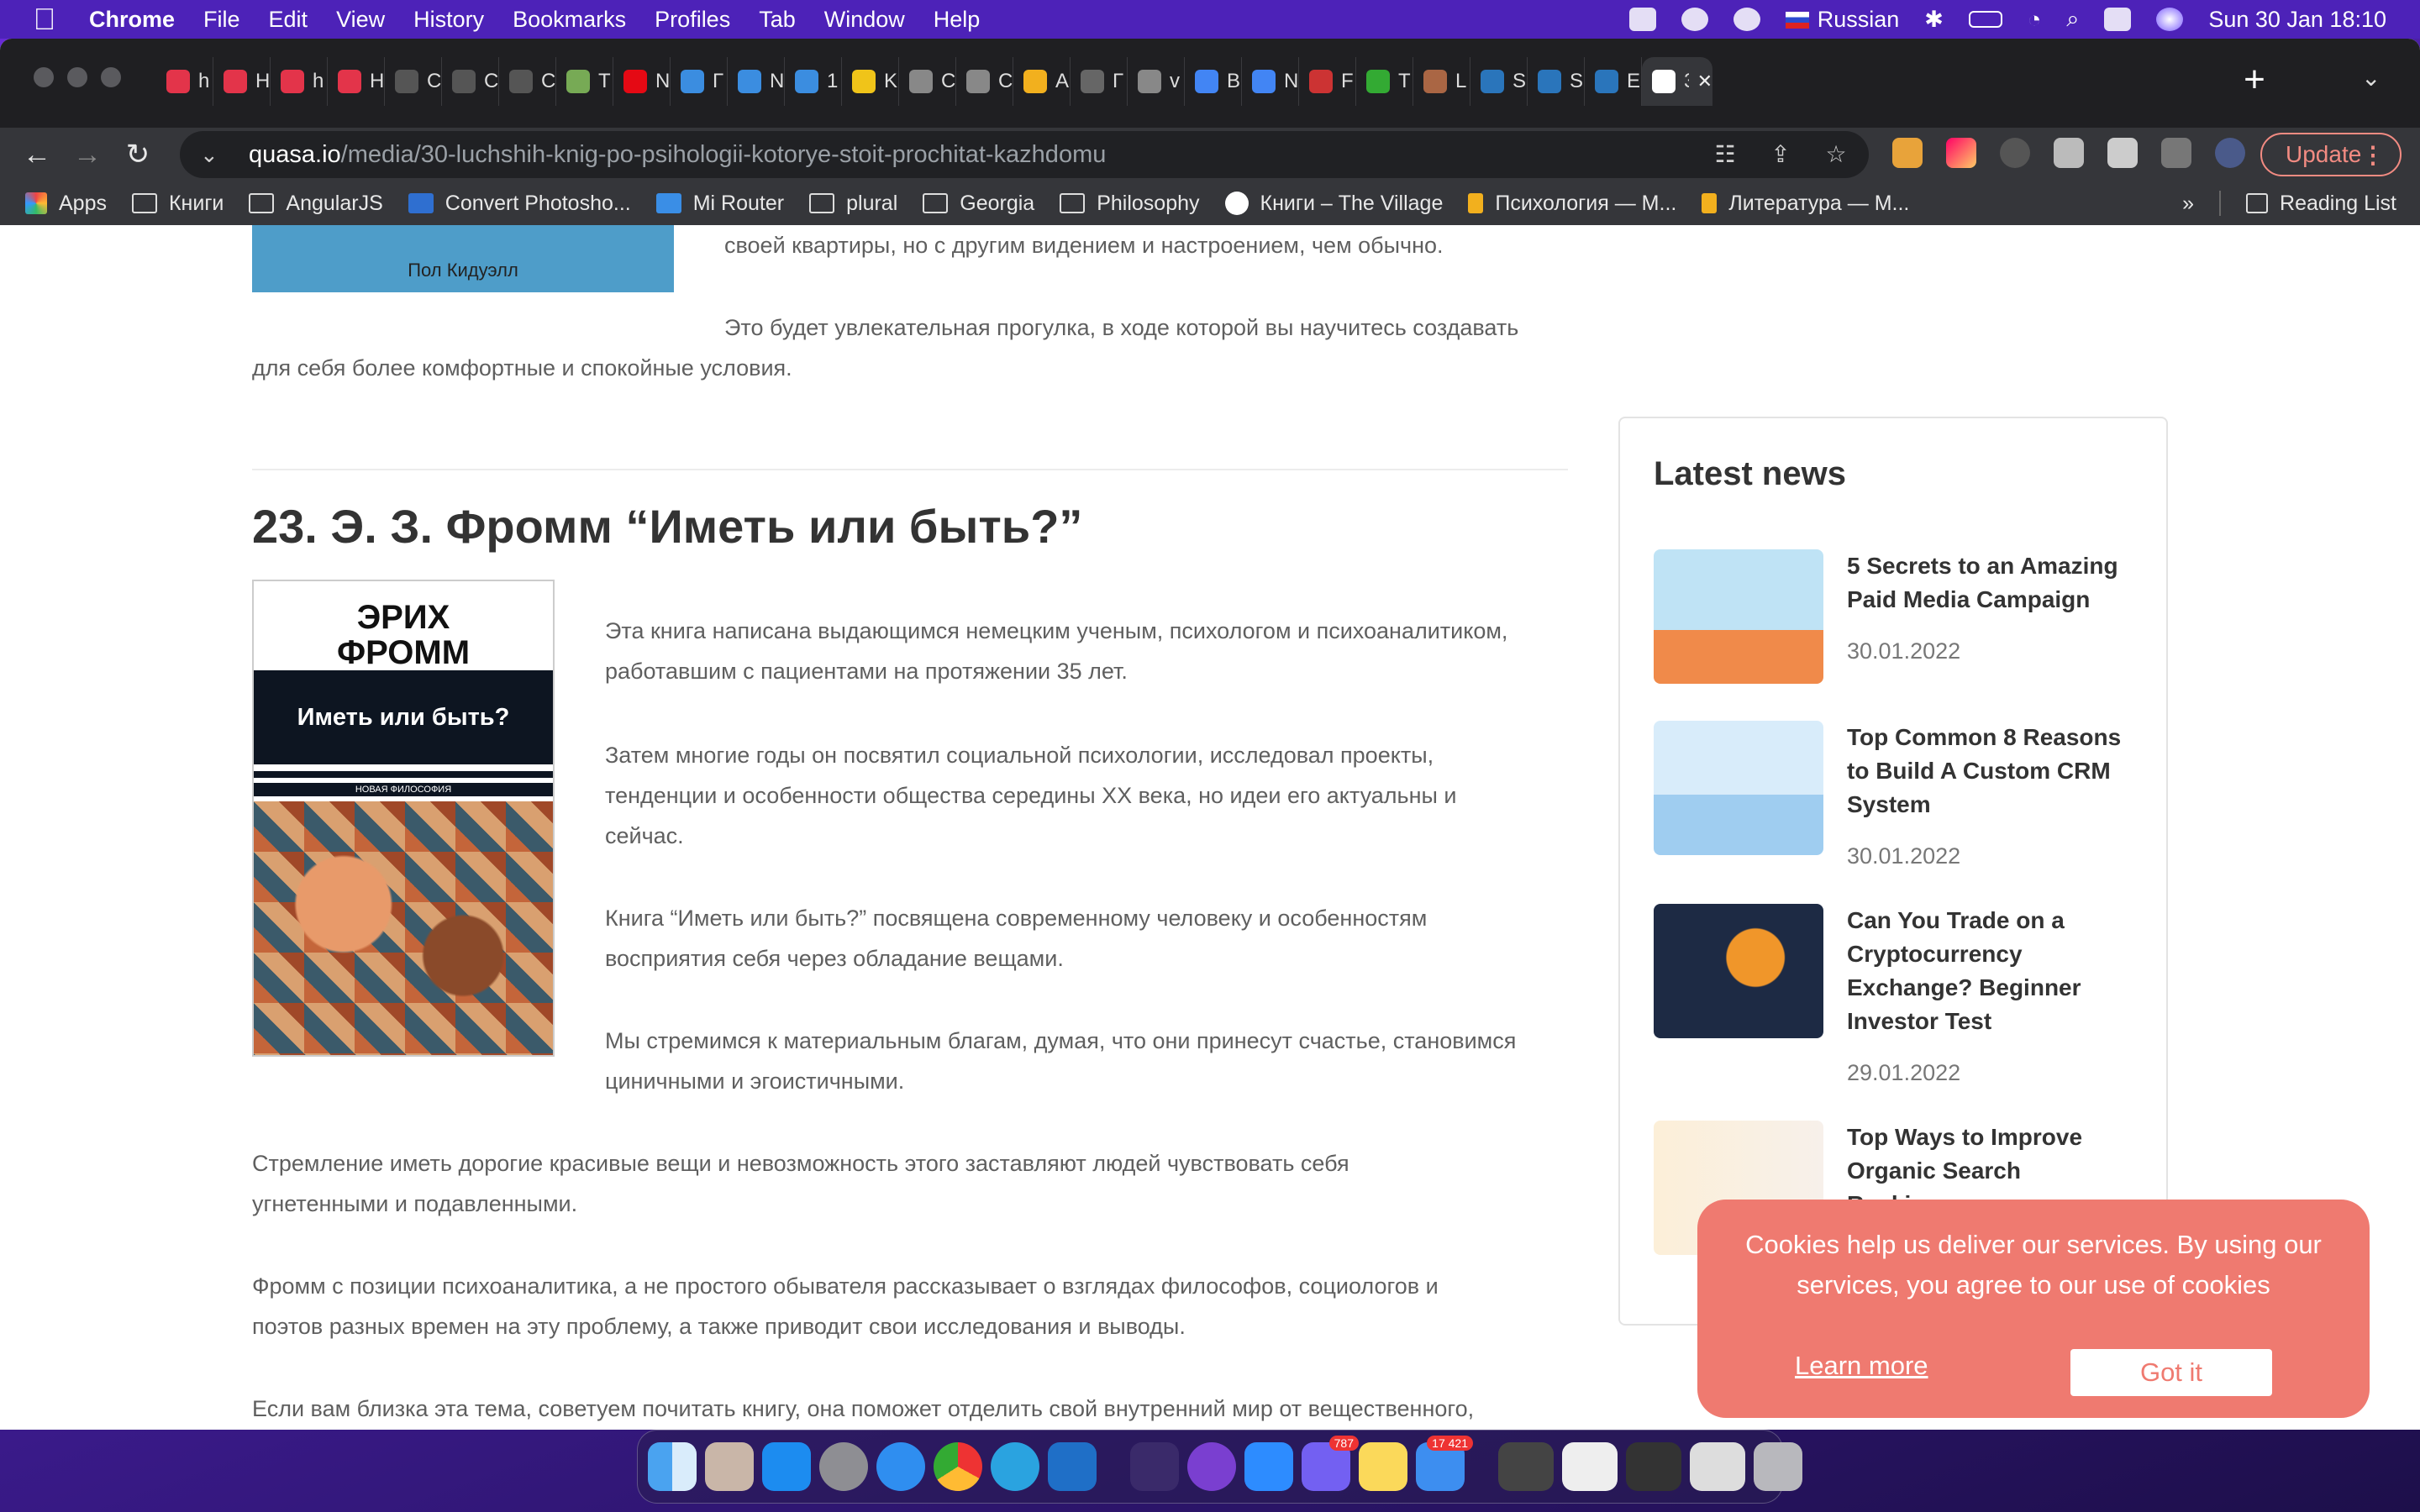 The width and height of the screenshot is (2420, 1512). I want to click on podcasts-icon, so click(1211, 1466).